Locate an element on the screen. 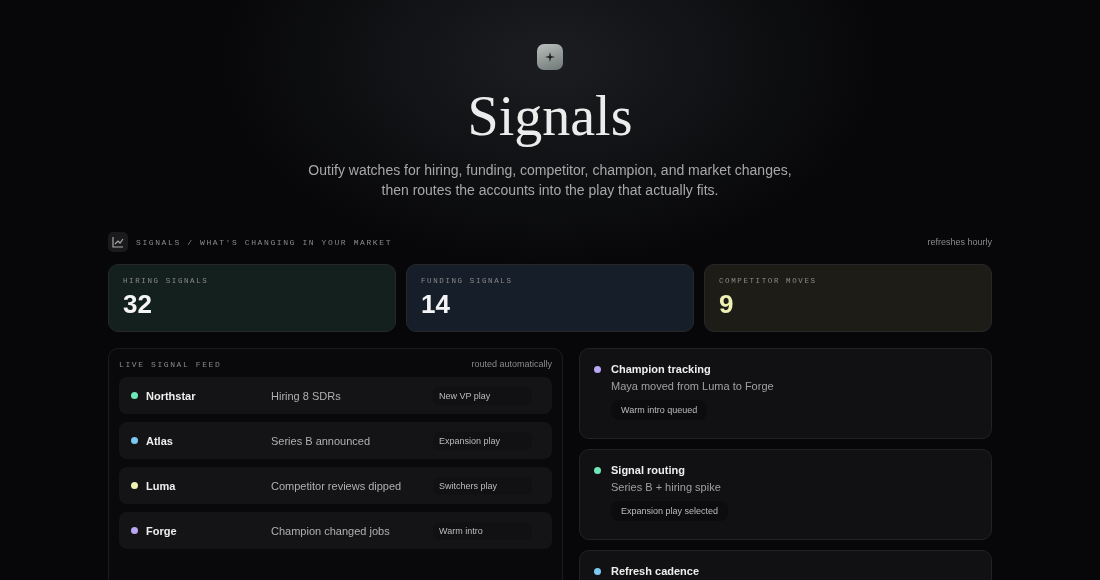 The image size is (1100, 580). feed-row: Northstar Hiring 8 SDRs New VP play is located at coordinates (335, 395).